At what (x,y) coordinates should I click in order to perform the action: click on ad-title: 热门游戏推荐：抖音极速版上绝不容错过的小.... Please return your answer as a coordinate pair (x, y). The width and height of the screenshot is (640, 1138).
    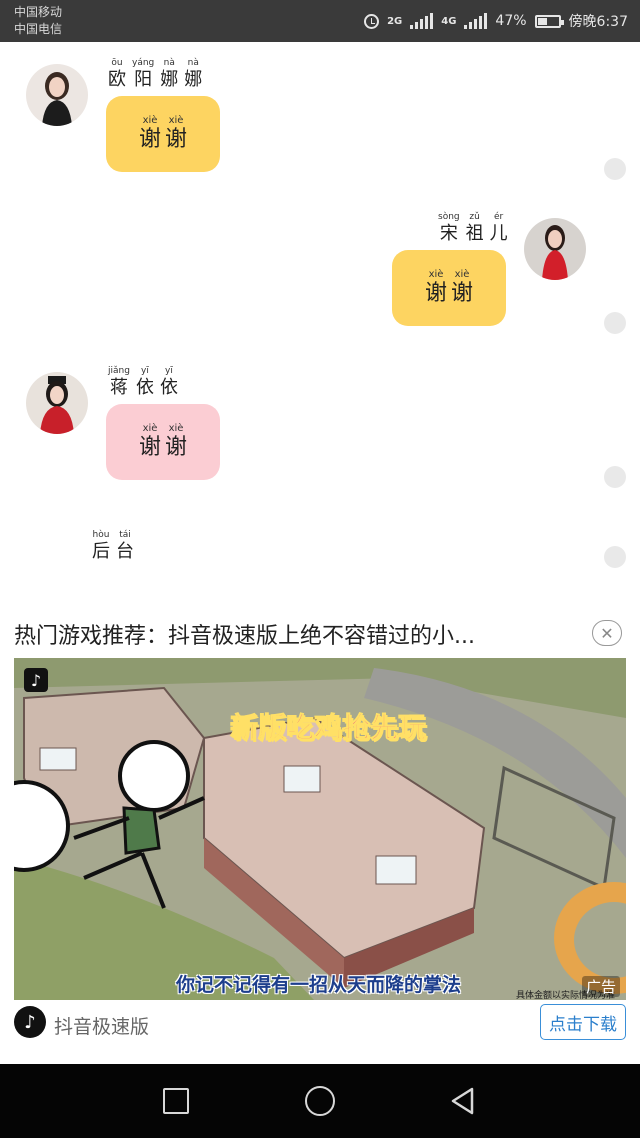
    Looking at the image, I should click on (294, 634).